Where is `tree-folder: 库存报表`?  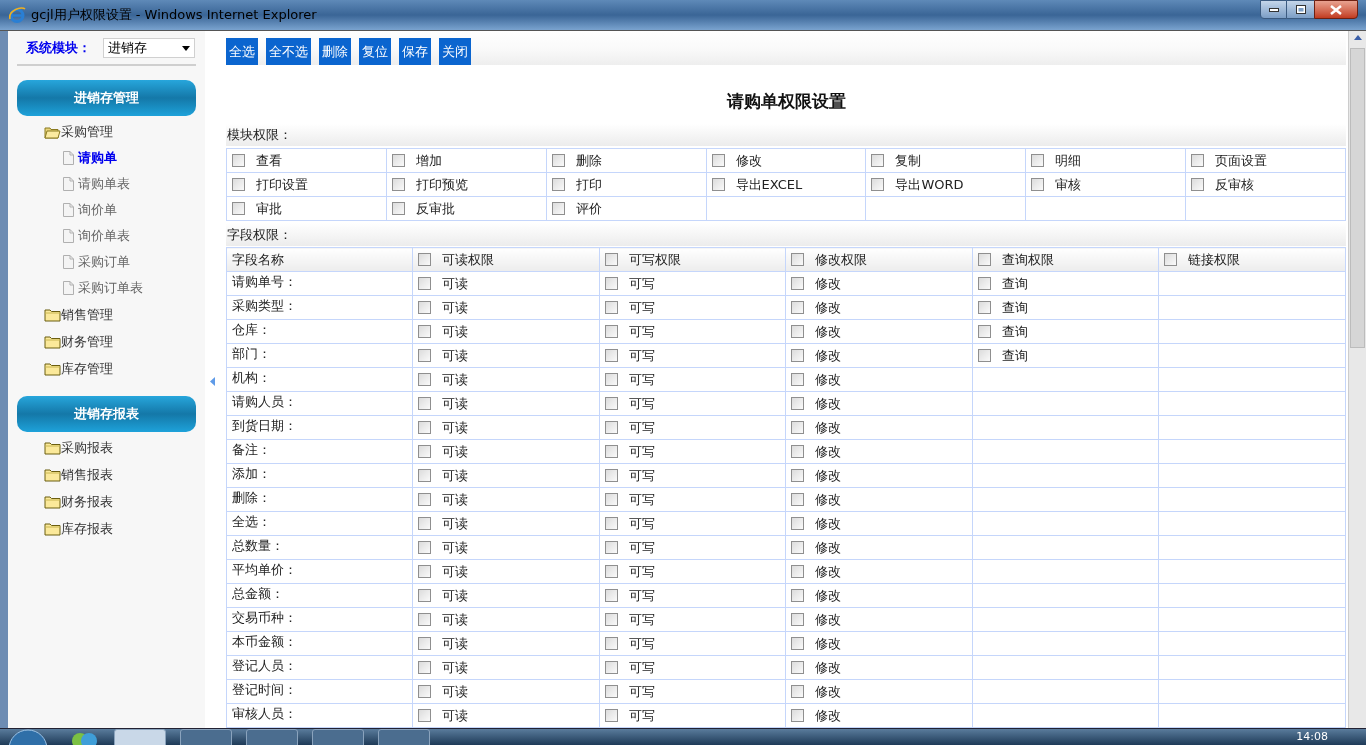 tree-folder: 库存报表 is located at coordinates (106, 528).